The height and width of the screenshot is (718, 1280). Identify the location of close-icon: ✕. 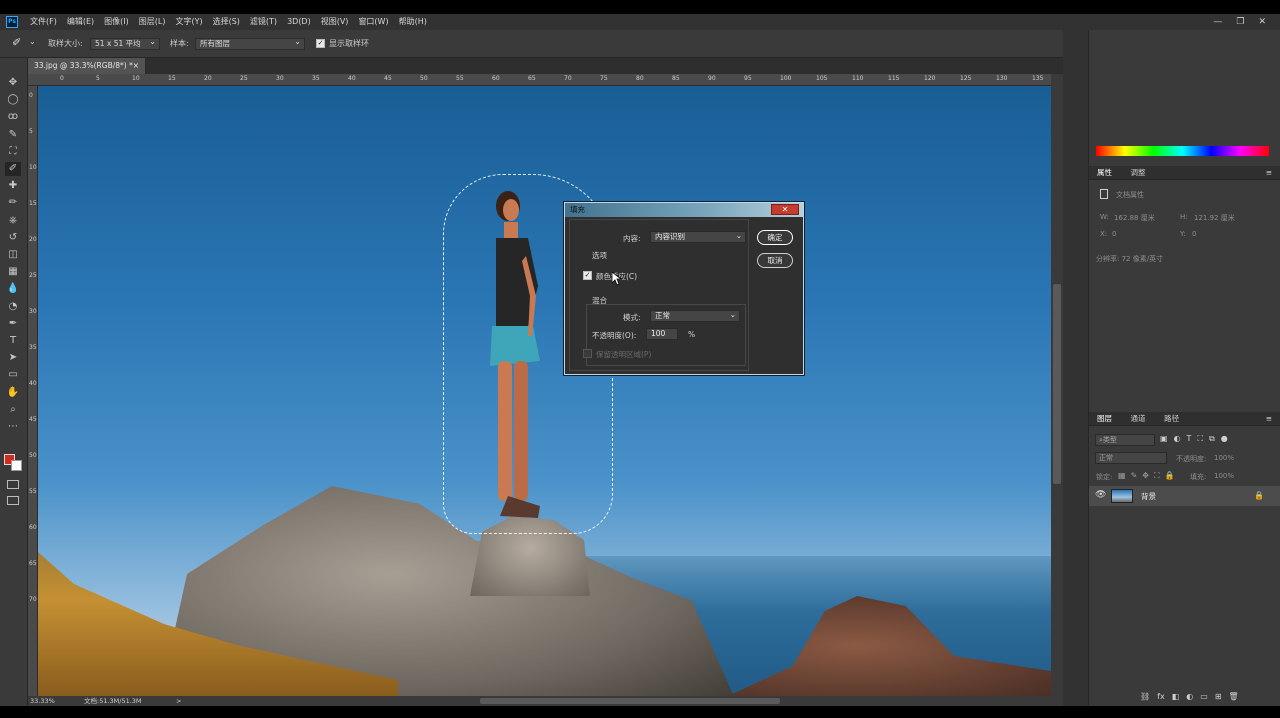
(1262, 22).